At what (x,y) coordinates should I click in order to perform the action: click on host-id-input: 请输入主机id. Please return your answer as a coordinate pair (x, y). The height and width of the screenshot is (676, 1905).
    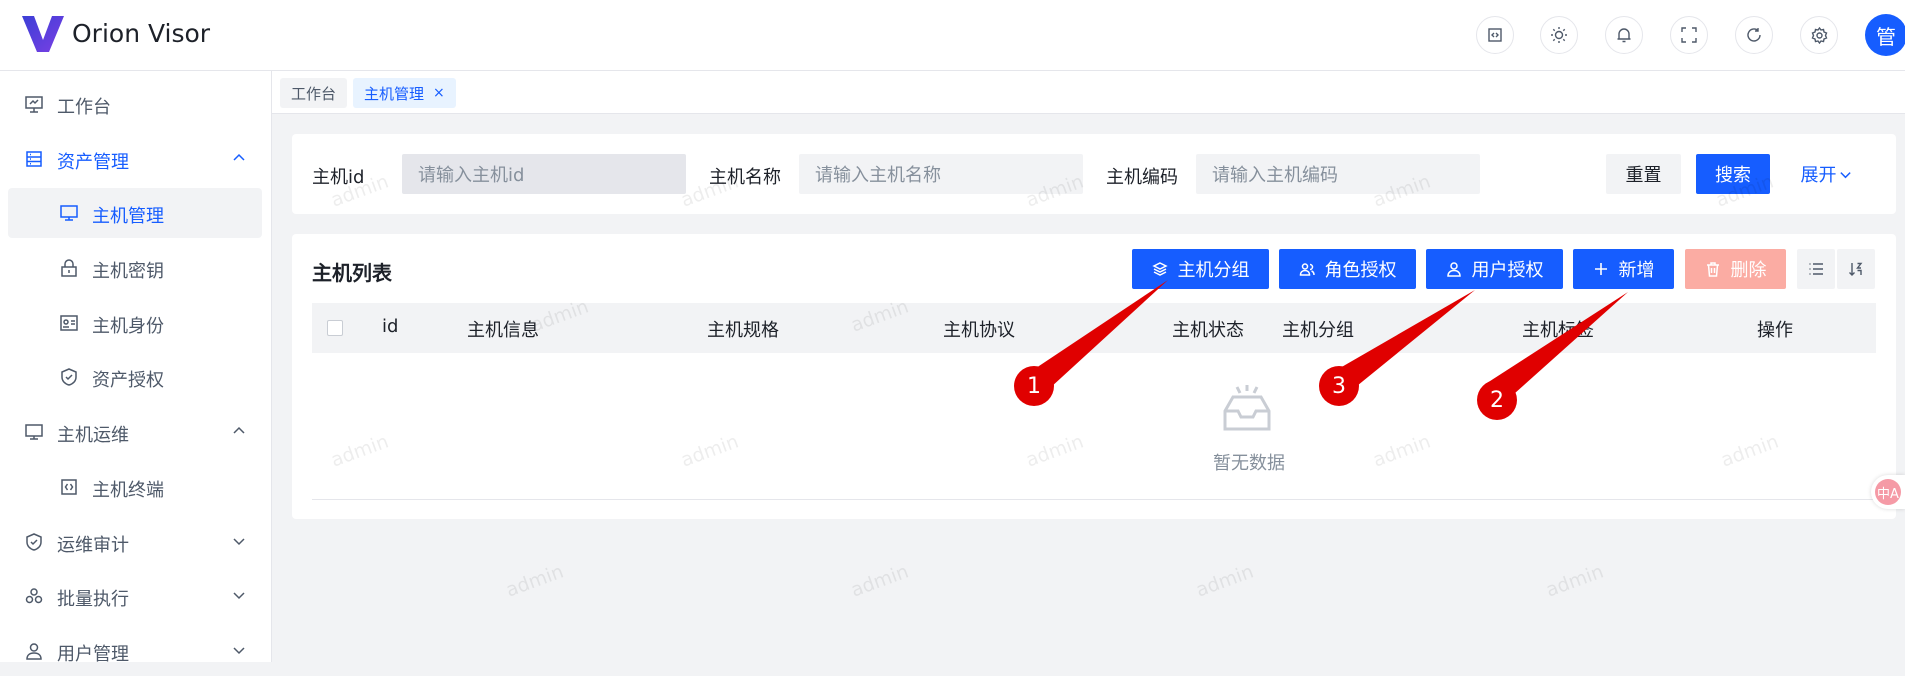
    Looking at the image, I should click on (544, 174).